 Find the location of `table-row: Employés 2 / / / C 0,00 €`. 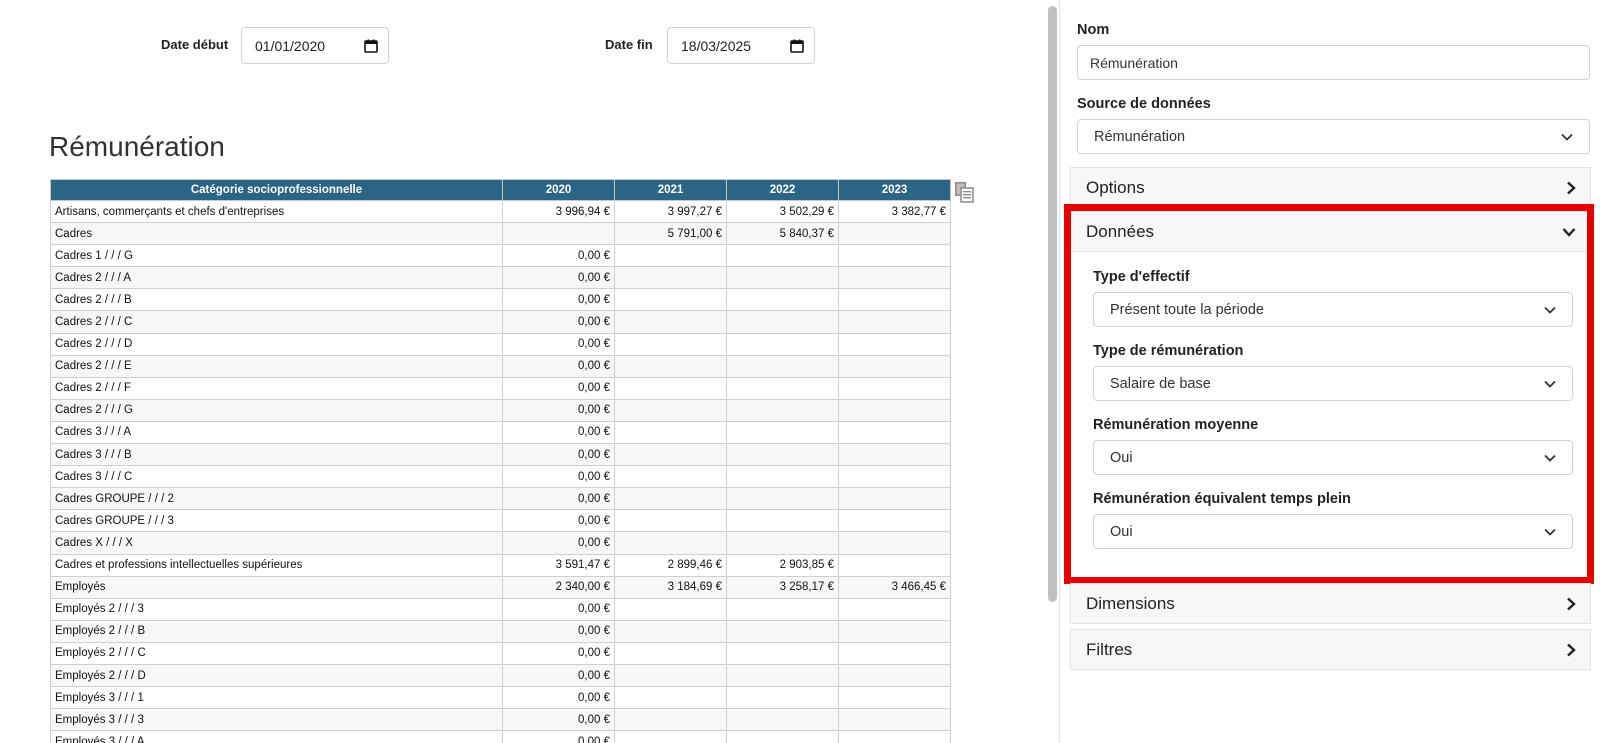

table-row: Employés 2 / / / C 0,00 € is located at coordinates (500, 653).